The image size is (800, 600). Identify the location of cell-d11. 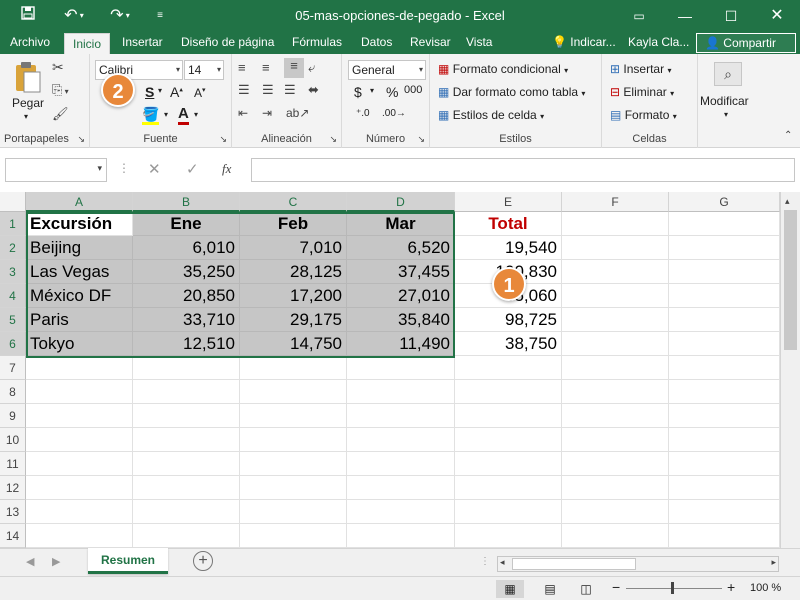
(401, 464).